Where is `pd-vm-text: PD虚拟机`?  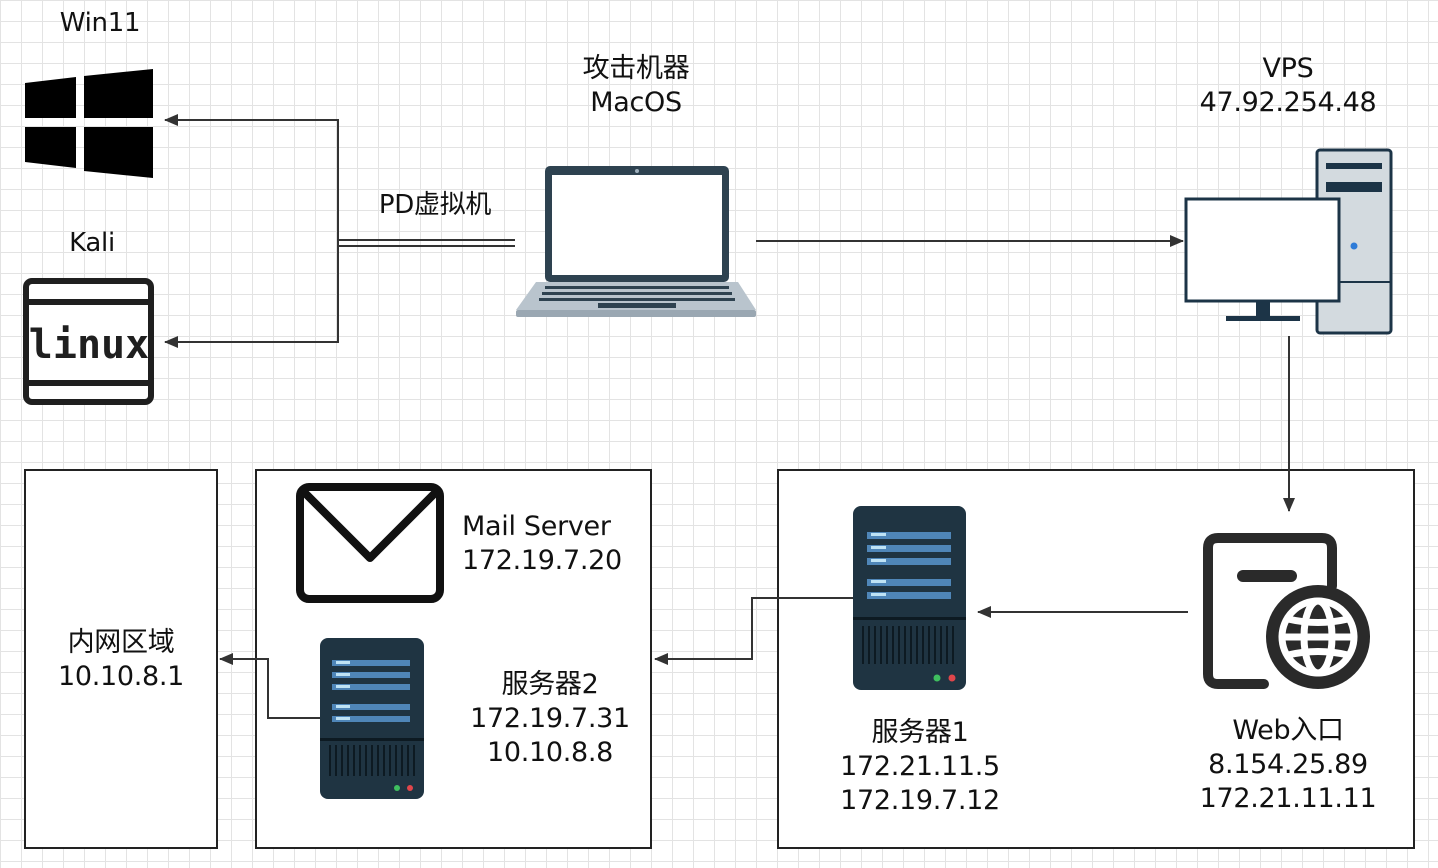
pd-vm-text: PD虚拟机 is located at coordinates (435, 205).